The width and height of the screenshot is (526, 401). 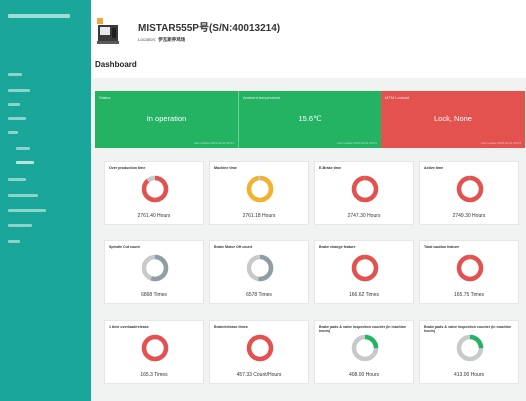 What do you see at coordinates (259, 375) in the screenshot?
I see `metric-value: 457.33 Count/Hours` at bounding box center [259, 375].